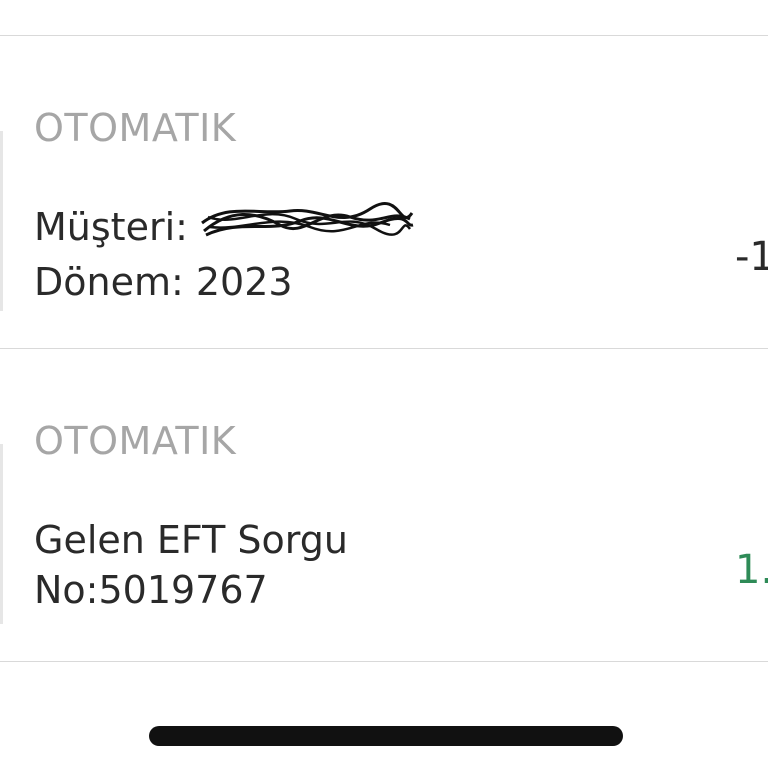 The image size is (768, 768). I want to click on transaction-amount: 1.0, so click(751, 570).